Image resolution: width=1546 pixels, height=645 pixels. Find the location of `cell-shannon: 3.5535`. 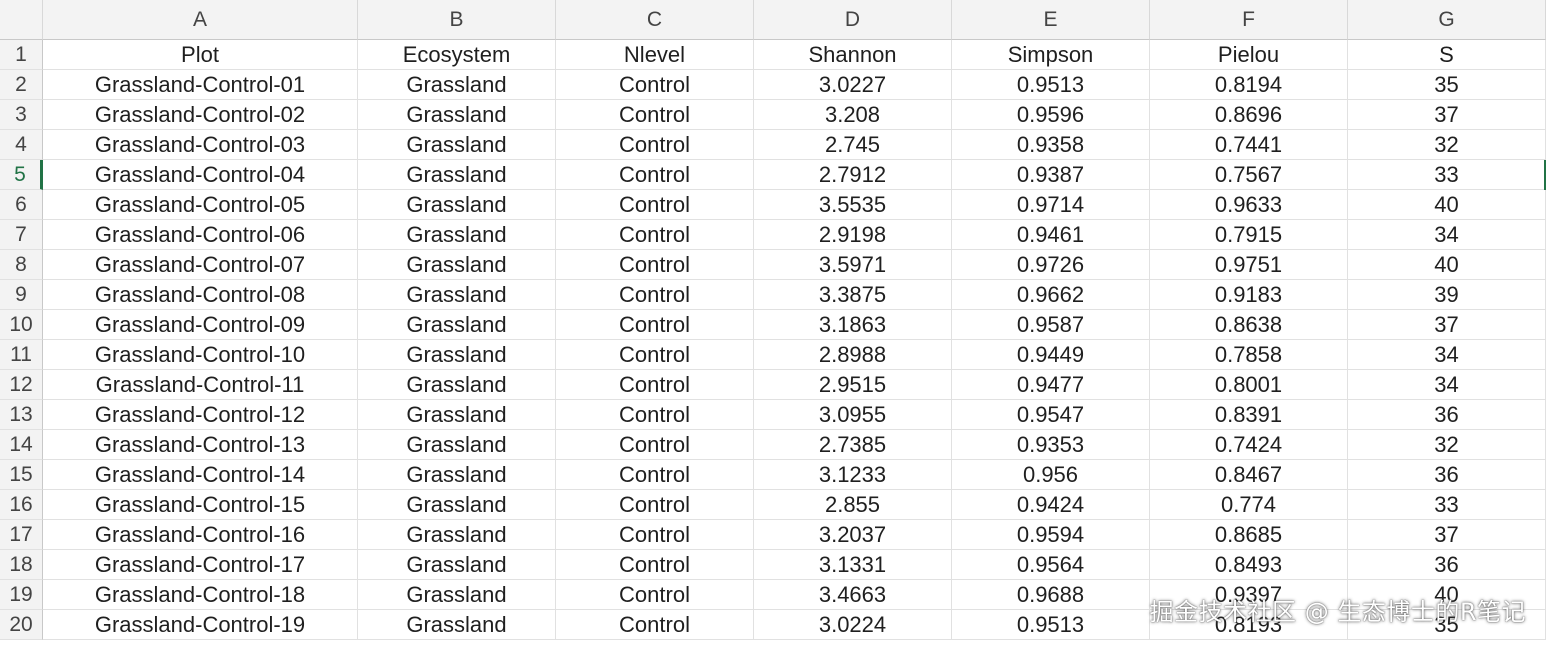

cell-shannon: 3.5535 is located at coordinates (853, 205).